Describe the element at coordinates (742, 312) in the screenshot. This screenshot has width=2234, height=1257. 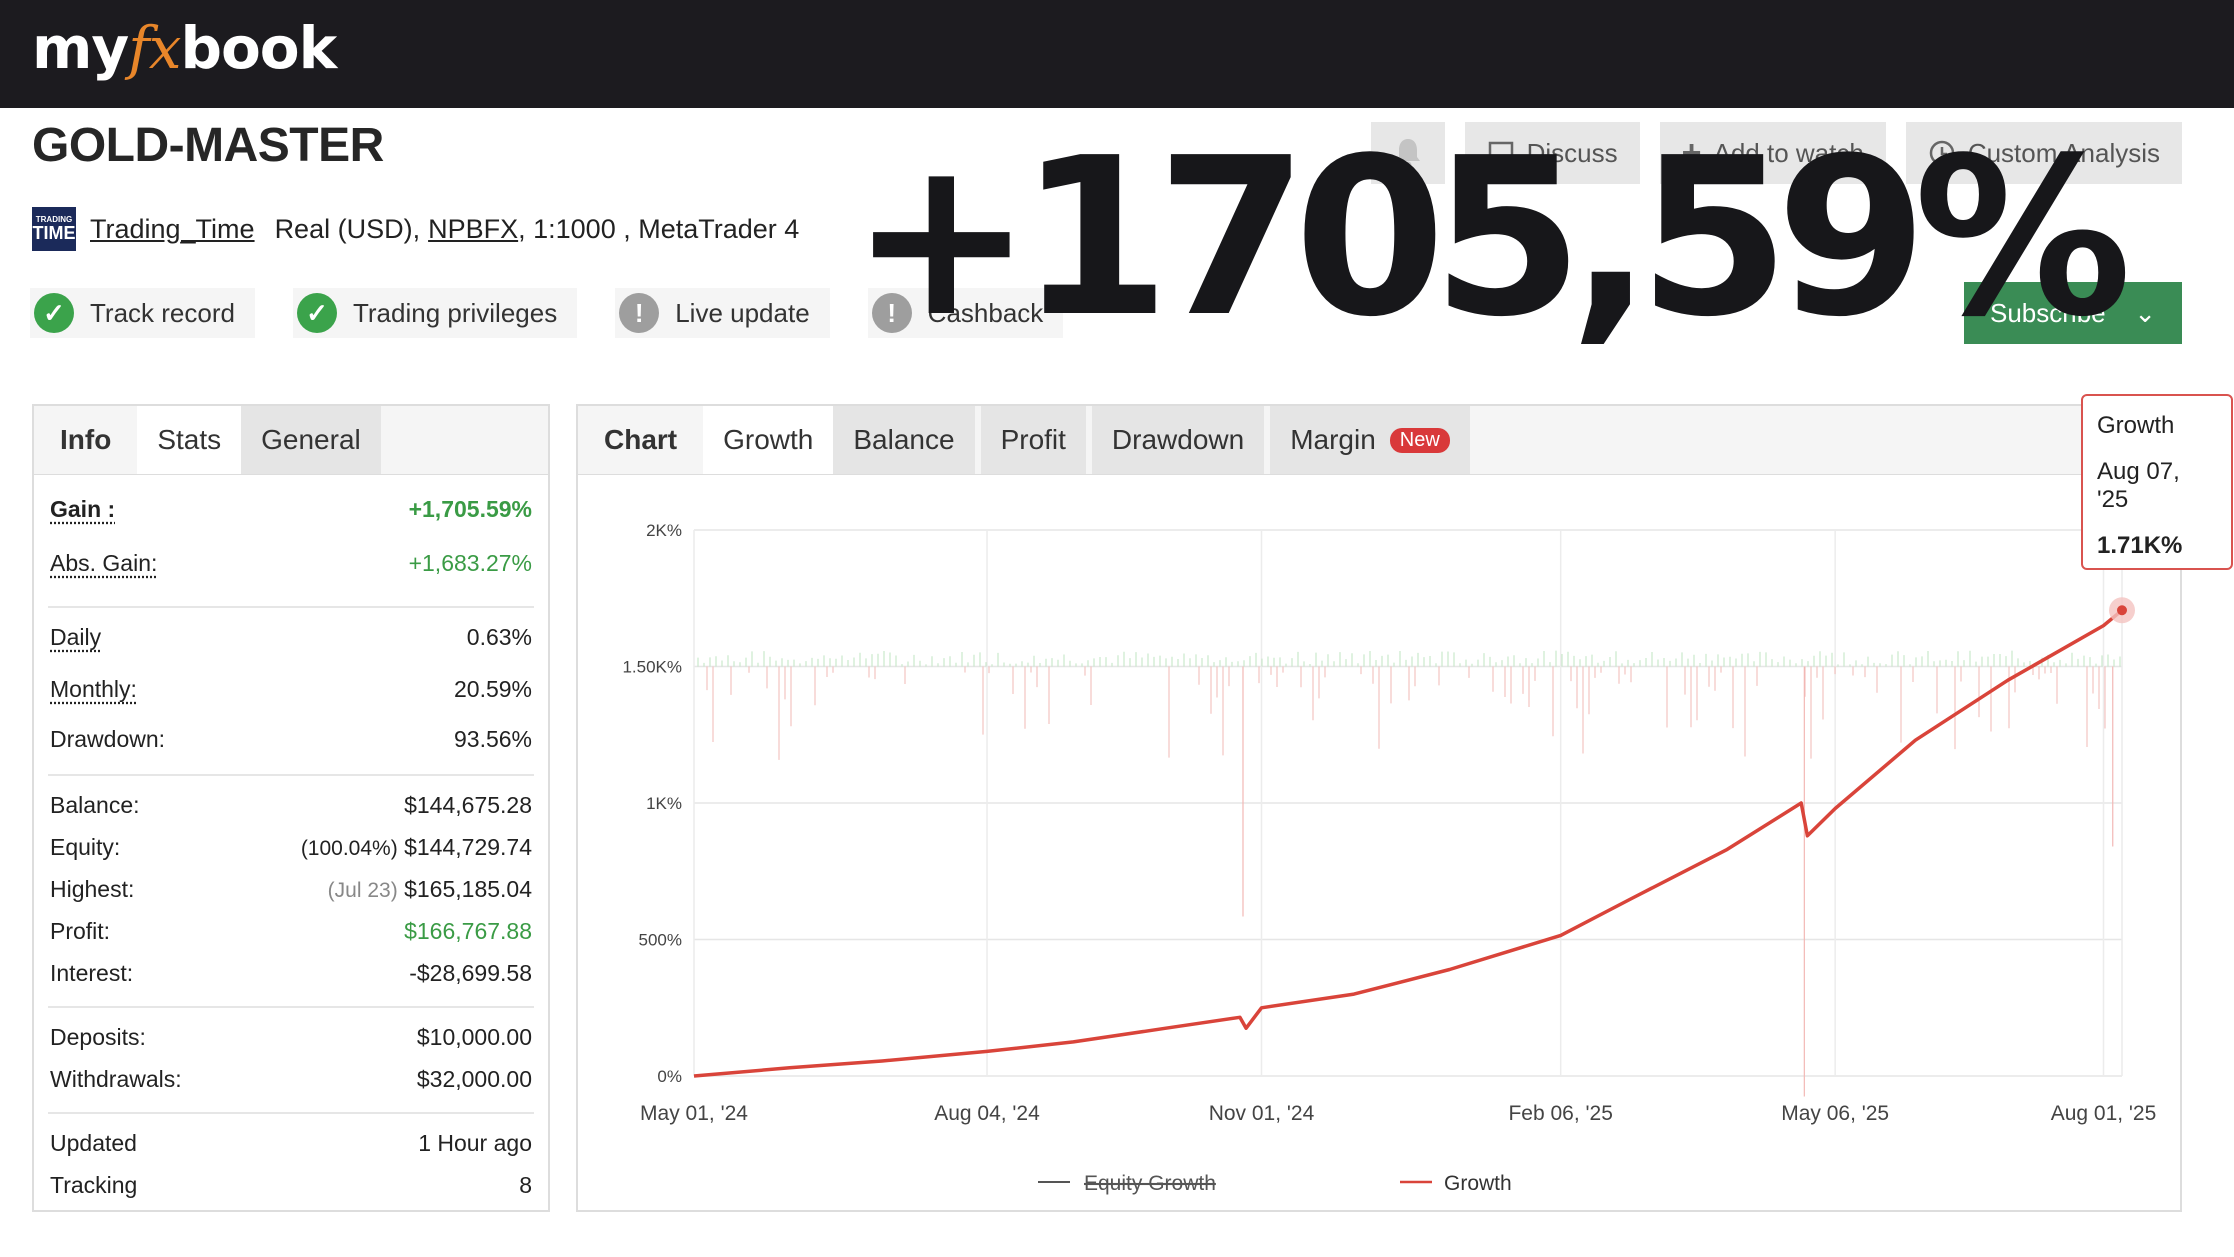
I see `badge-label: Live update` at that location.